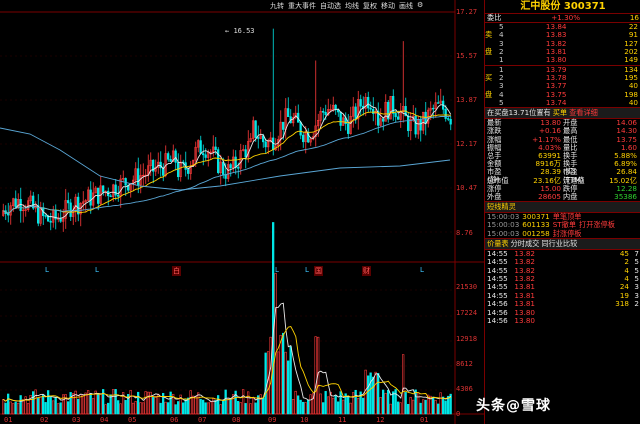 This screenshot has height=424, width=640. What do you see at coordinates (304, 420) in the screenshot?
I see `date-tick: 10` at bounding box center [304, 420].